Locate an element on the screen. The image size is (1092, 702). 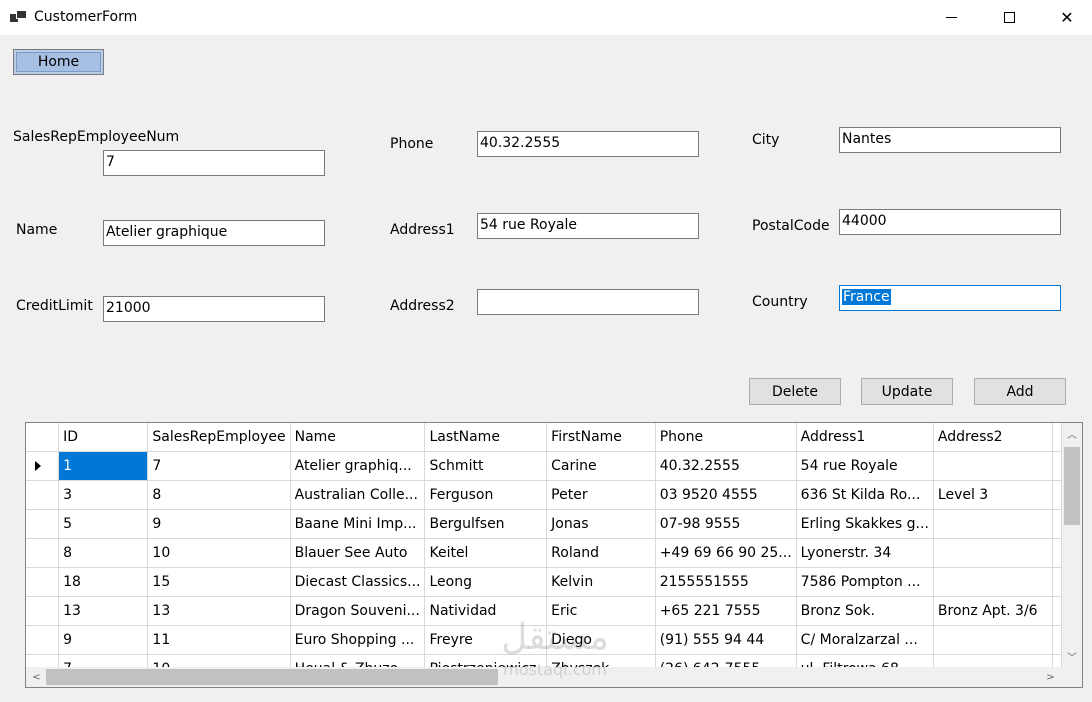
column-header: Phone is located at coordinates (726, 437).